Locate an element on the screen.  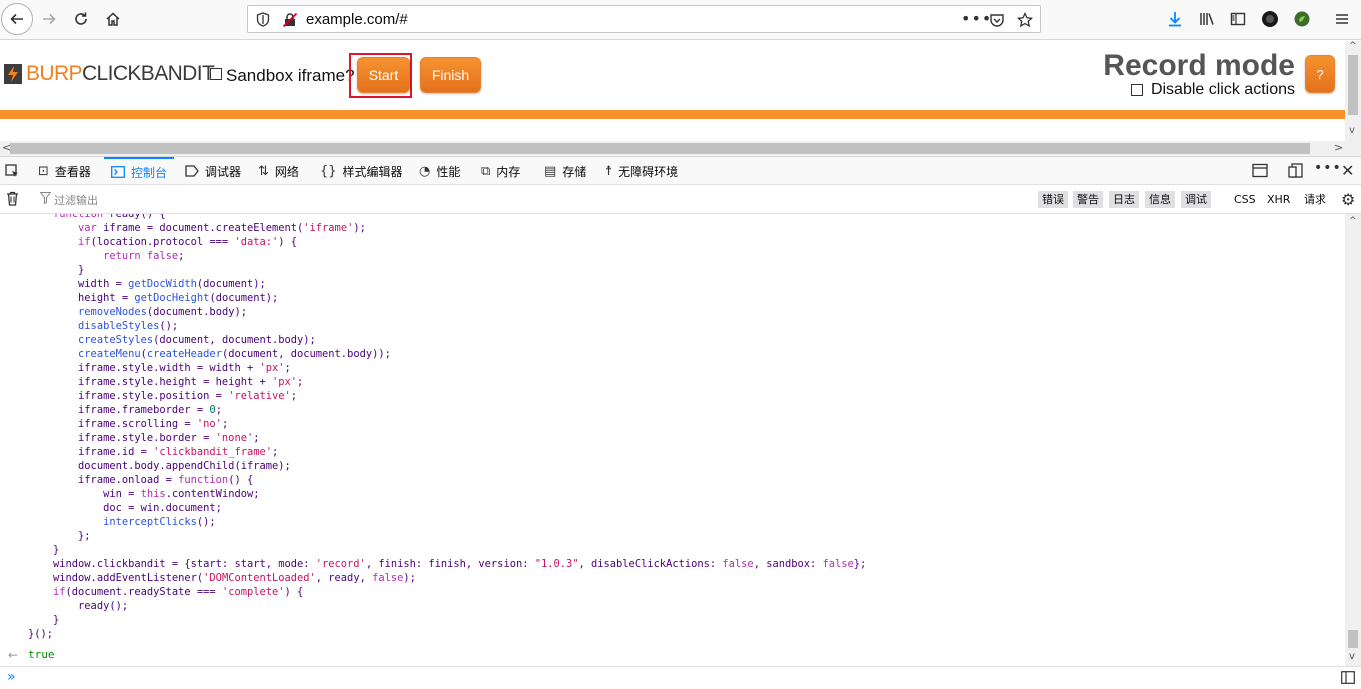
account-button is located at coordinates (1270, 19).